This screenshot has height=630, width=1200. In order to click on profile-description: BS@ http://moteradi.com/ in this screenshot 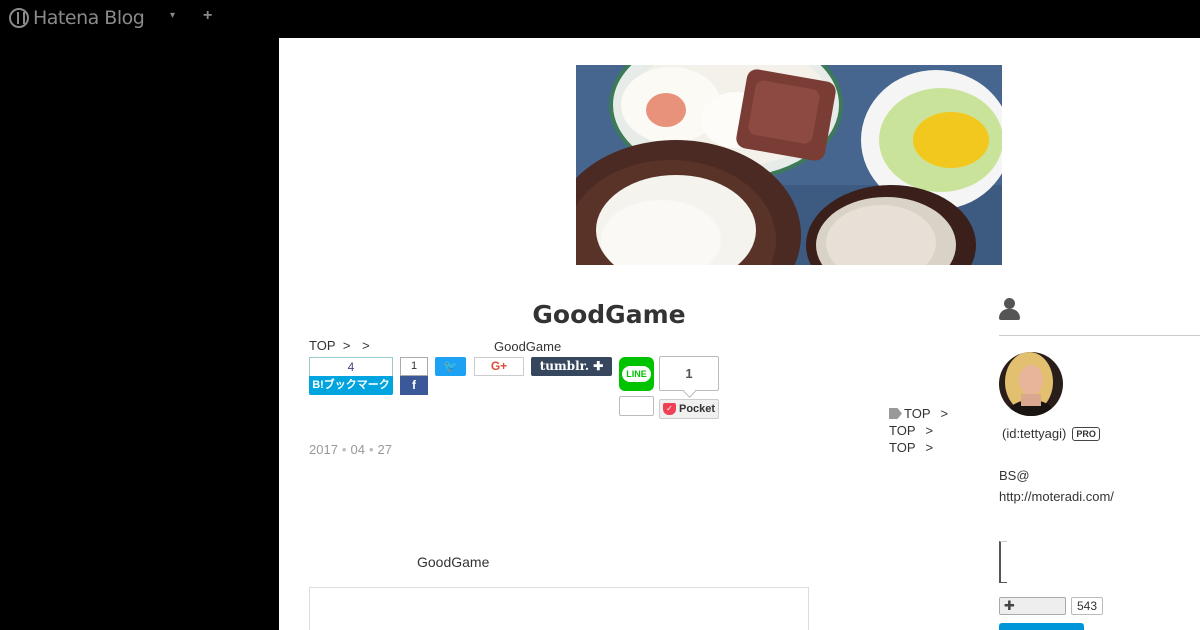, I will do `click(1056, 486)`.